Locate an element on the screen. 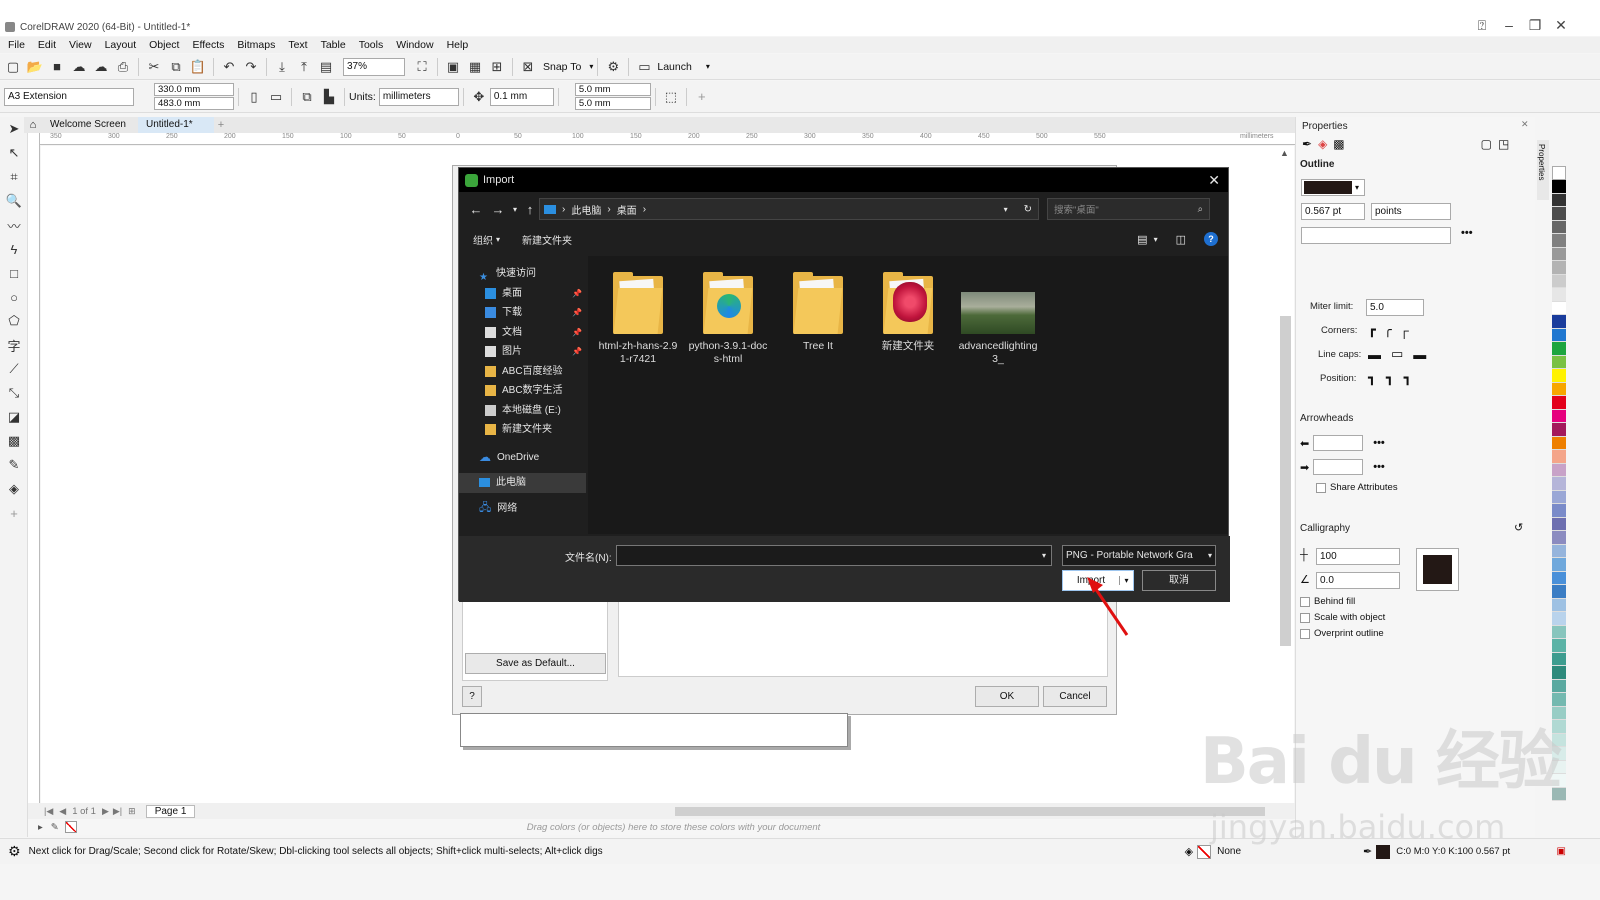 The image size is (1600, 900). menu-text: Text is located at coordinates (297, 45).